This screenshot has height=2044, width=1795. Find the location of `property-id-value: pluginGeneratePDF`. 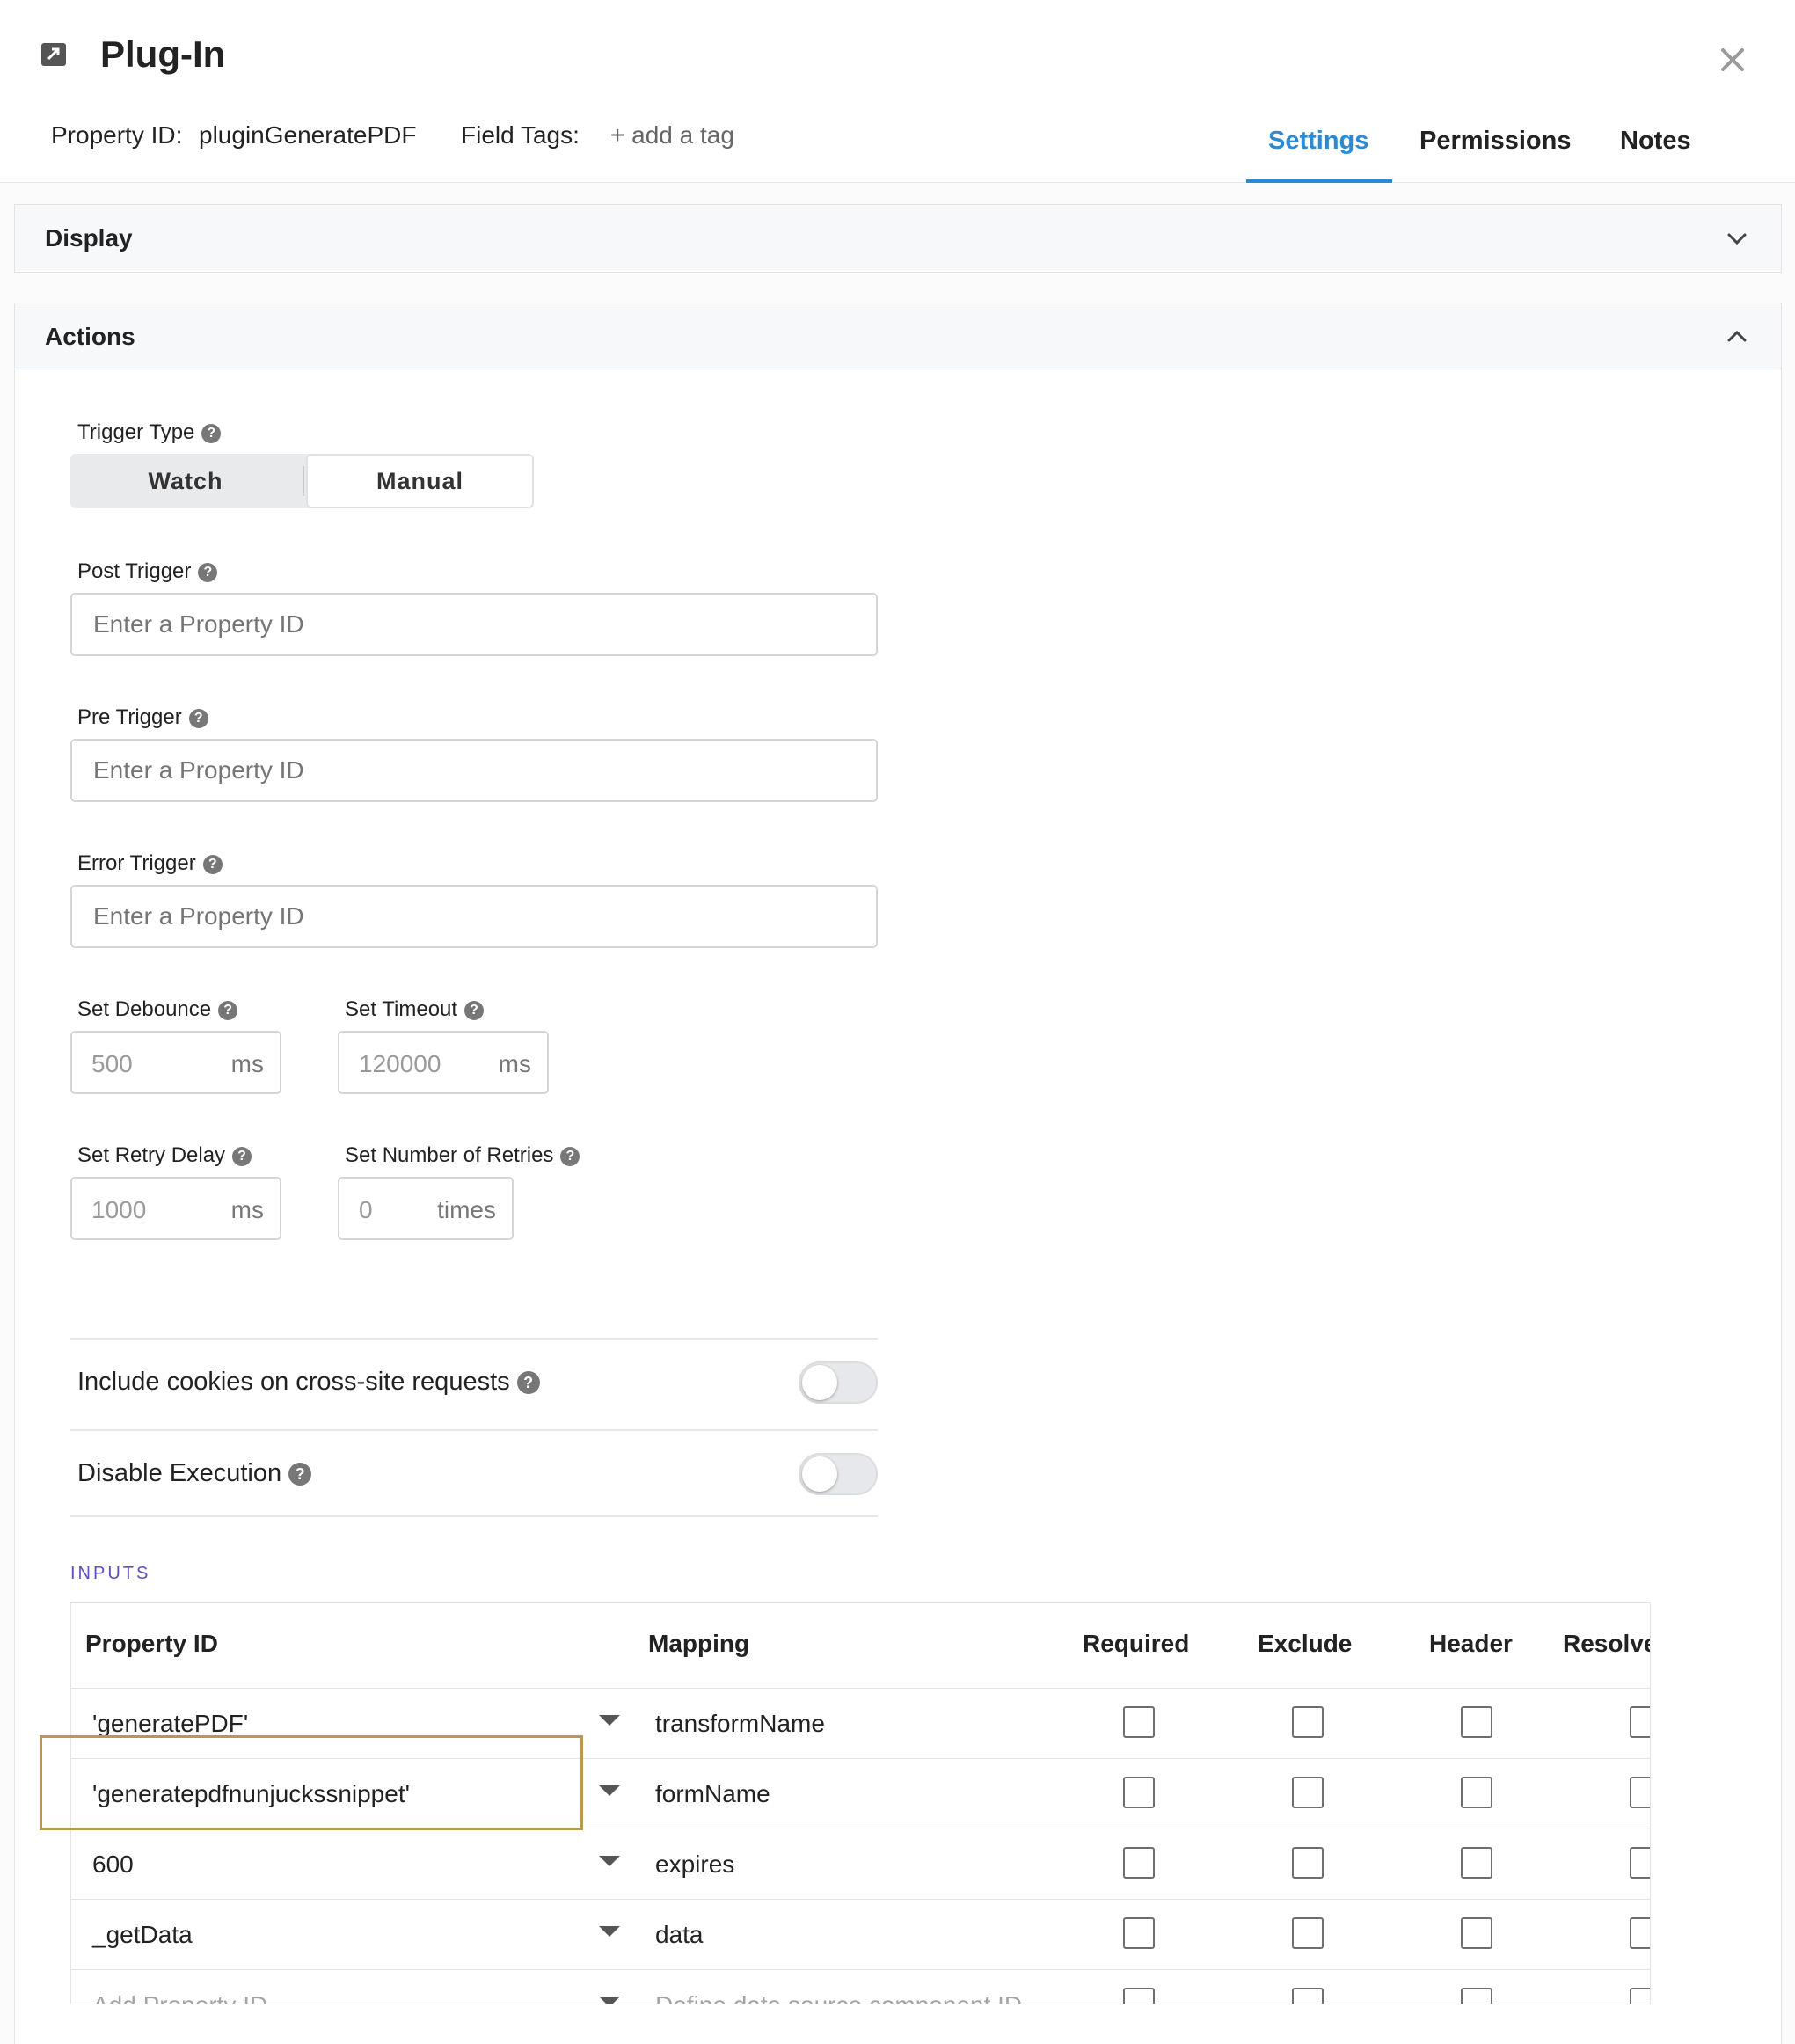

property-id-value: pluginGeneratePDF is located at coordinates (308, 135).